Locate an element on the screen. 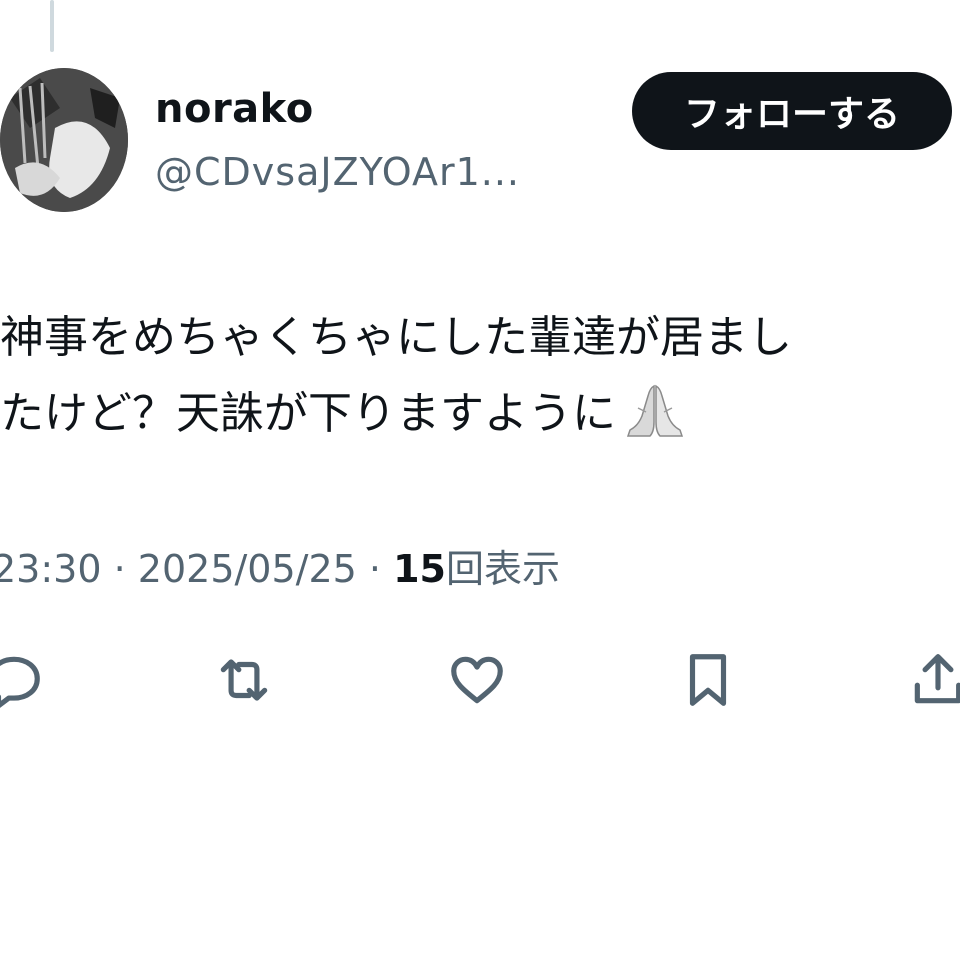 The width and height of the screenshot is (960, 960). author-display-name: norako is located at coordinates (234, 109).